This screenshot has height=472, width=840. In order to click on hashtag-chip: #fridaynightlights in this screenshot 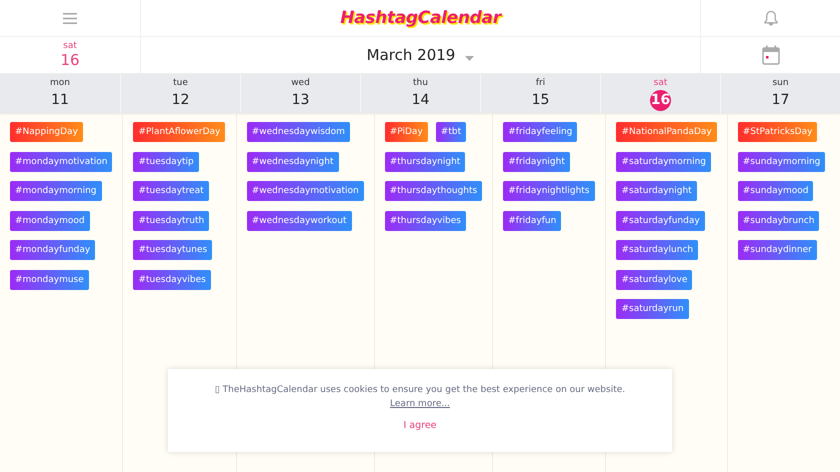, I will do `click(548, 191)`.